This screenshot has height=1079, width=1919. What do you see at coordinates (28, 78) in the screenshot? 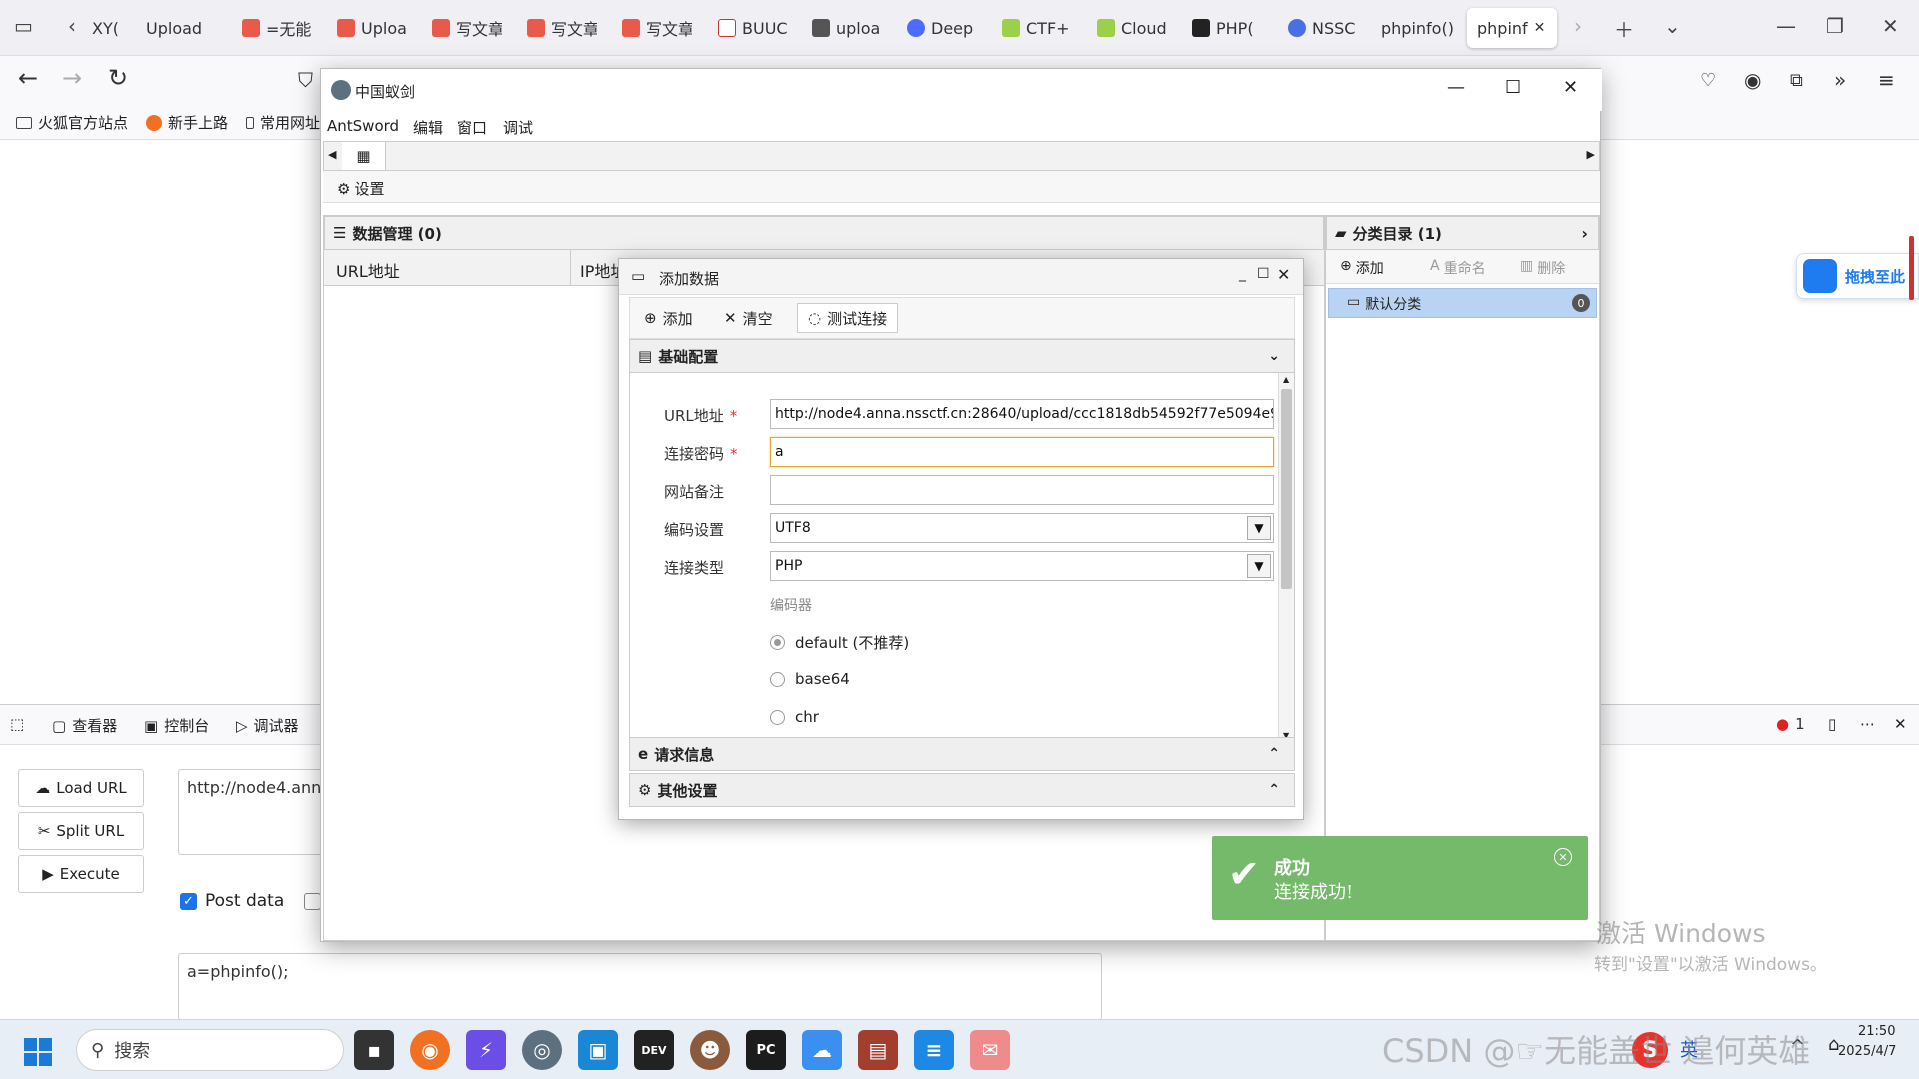
I see `back-icon: ←` at bounding box center [28, 78].